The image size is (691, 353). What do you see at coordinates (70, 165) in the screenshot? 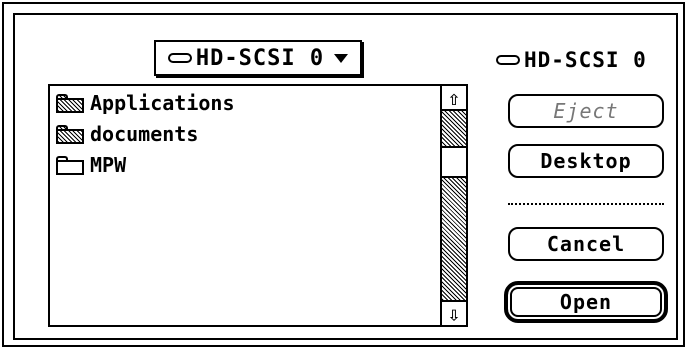
I see `folder-icon` at bounding box center [70, 165].